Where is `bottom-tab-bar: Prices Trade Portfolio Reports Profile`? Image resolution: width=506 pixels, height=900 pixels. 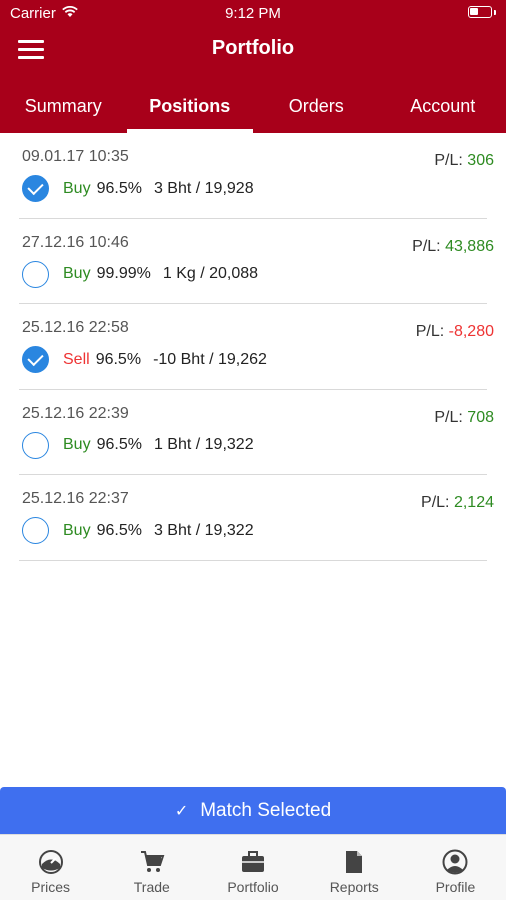
bottom-tab-bar: Prices Trade Portfolio Reports Profile is located at coordinates (253, 867).